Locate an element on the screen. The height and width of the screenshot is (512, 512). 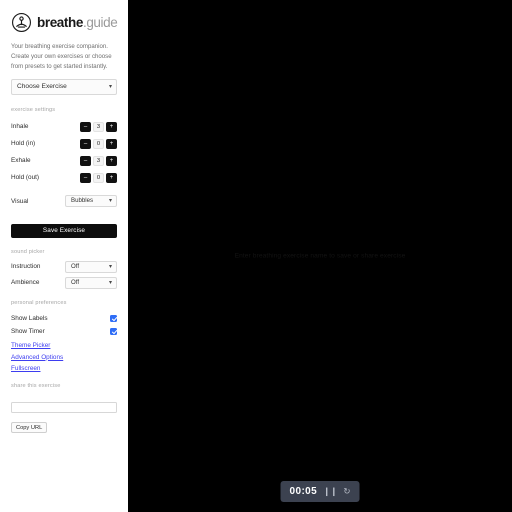
exhale-value: 3 is located at coordinates (98, 160).